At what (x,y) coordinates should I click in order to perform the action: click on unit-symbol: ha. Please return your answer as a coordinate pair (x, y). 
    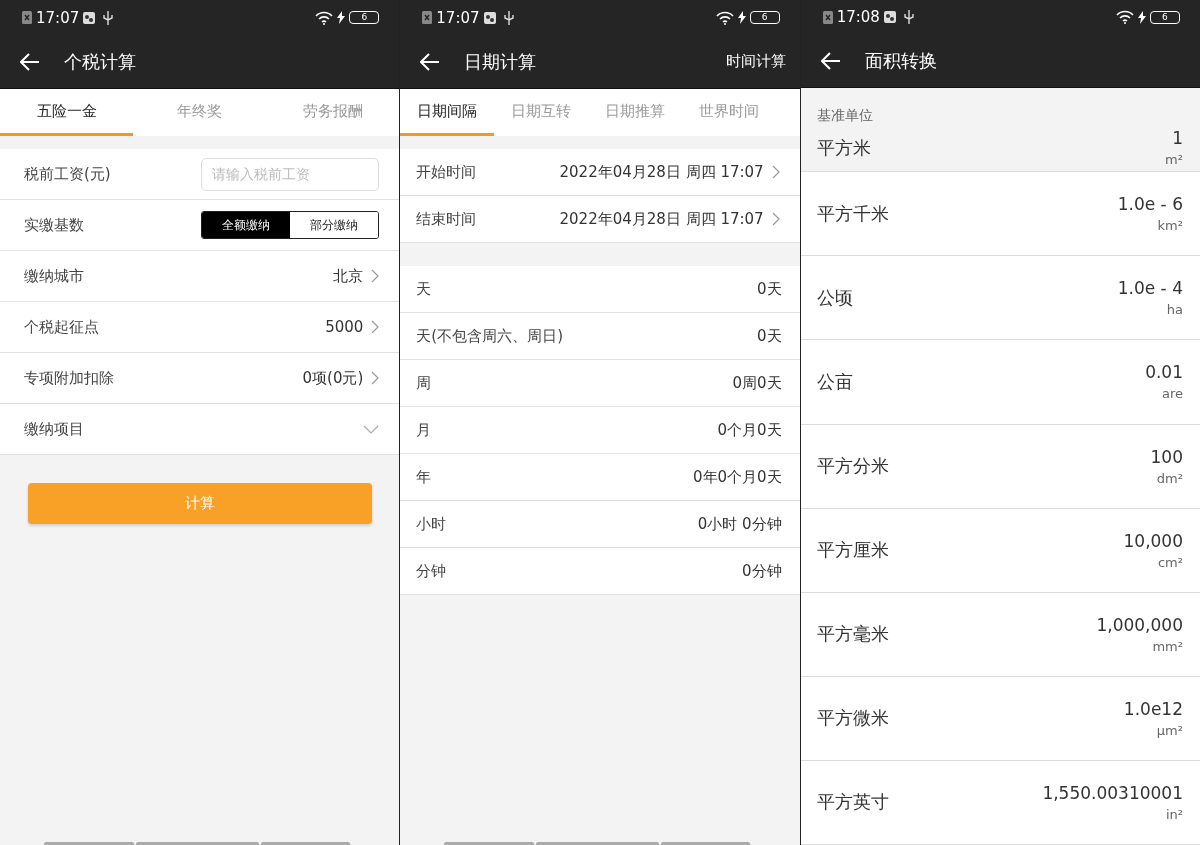
    Looking at the image, I should click on (1174, 310).